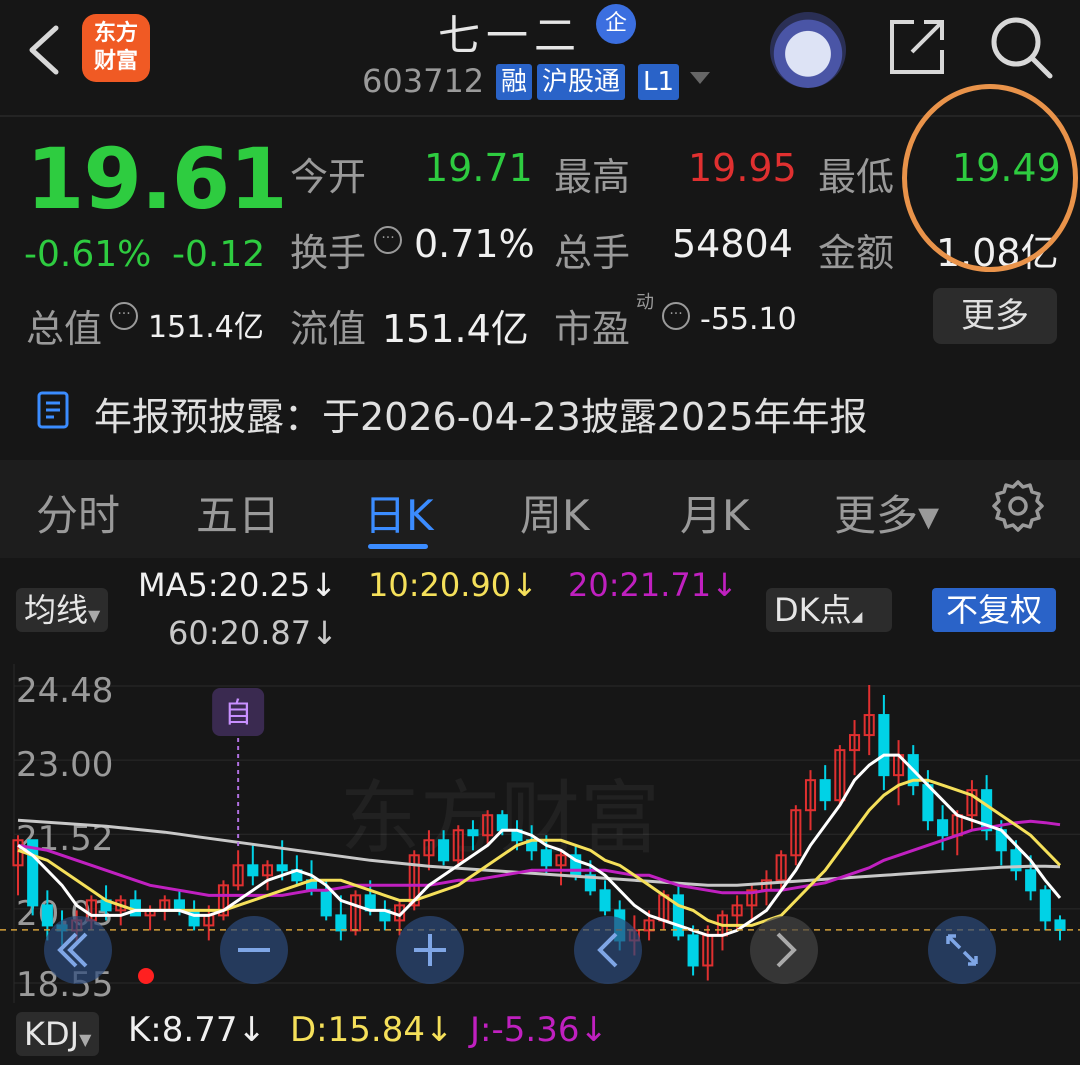  I want to click on last-price: 19.61, so click(157, 179).